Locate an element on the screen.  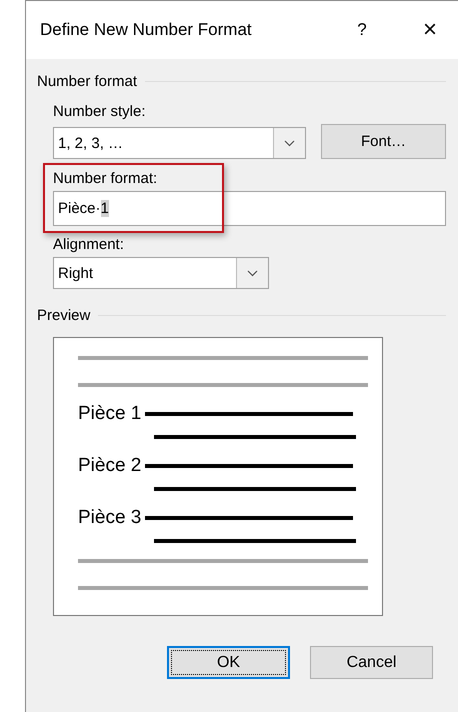
preview-text: Pièce 1 is located at coordinates (110, 414).